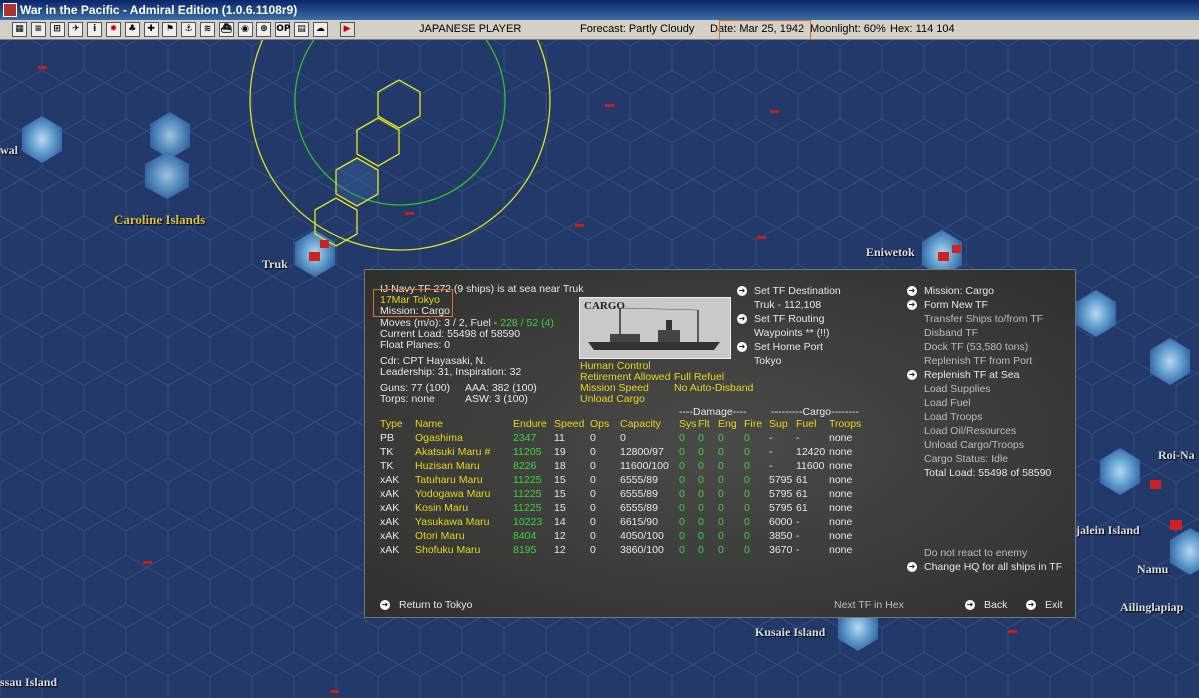  I want to click on set-tf-routing-button: Set TF Routing, so click(789, 319).